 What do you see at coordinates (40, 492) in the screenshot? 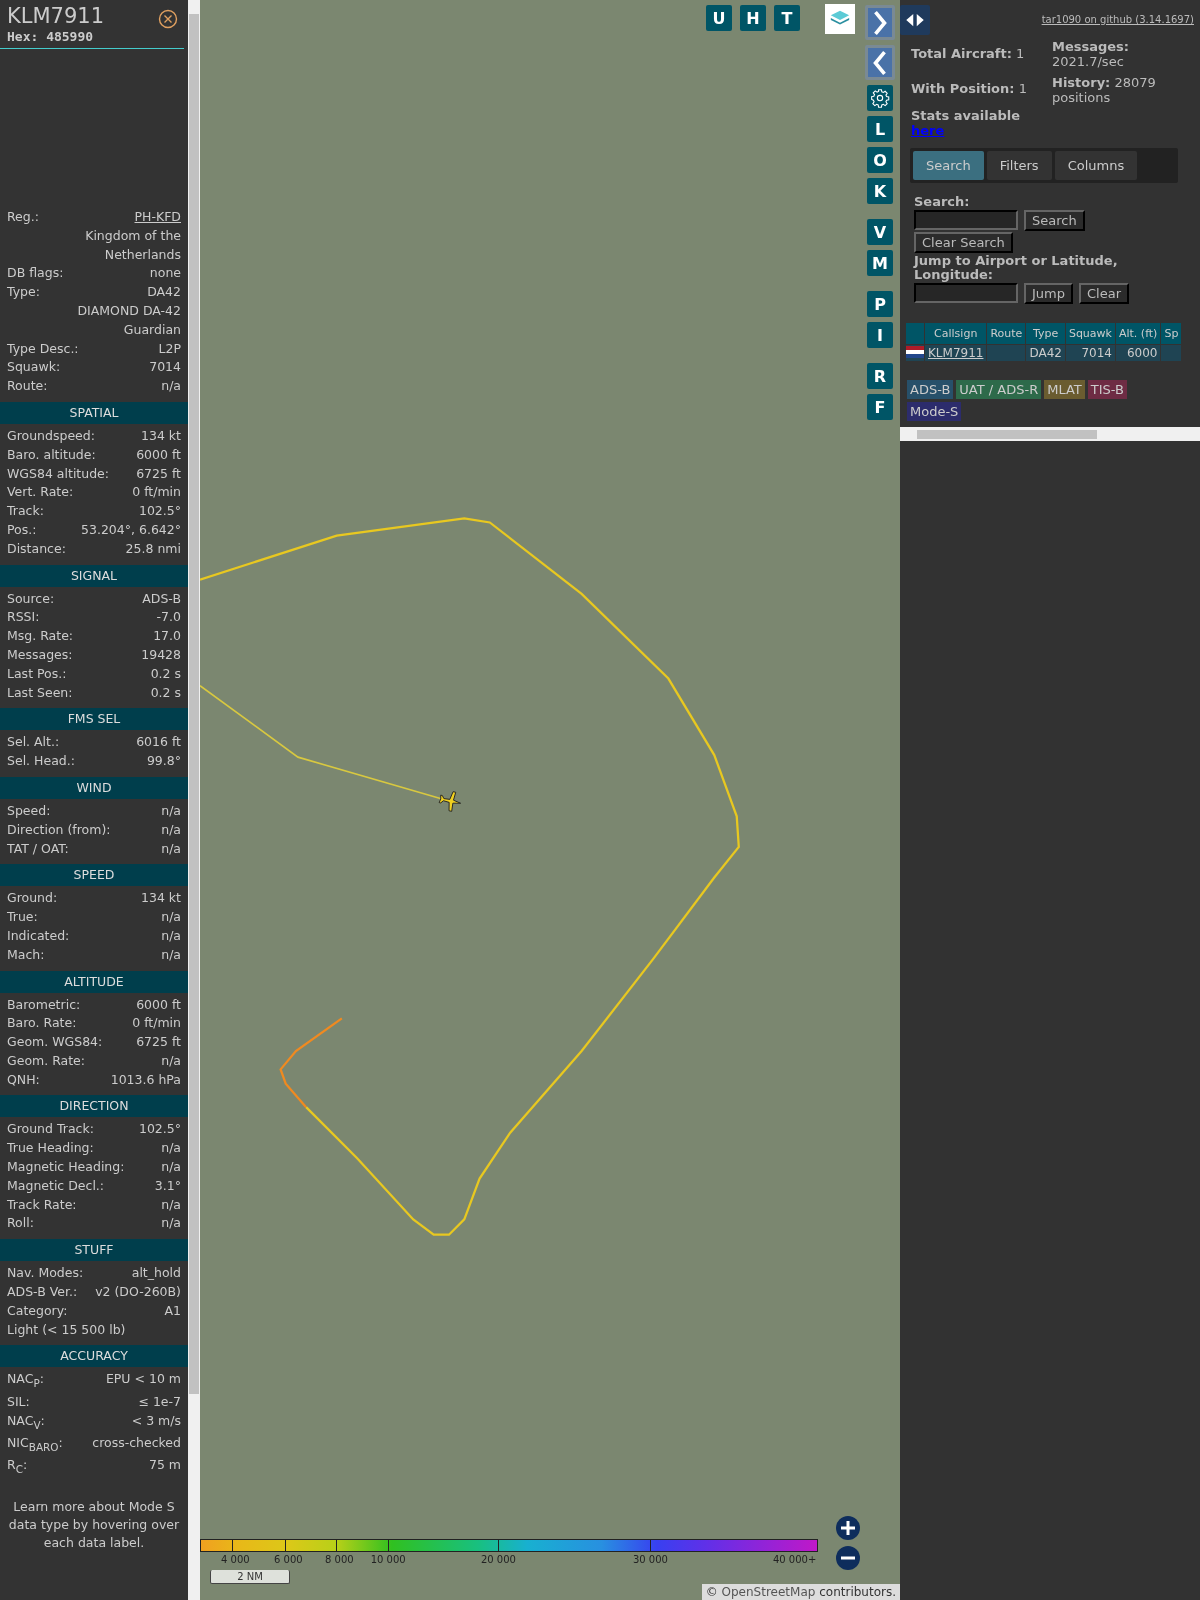
I see `field-label: Vert. Rate:` at bounding box center [40, 492].